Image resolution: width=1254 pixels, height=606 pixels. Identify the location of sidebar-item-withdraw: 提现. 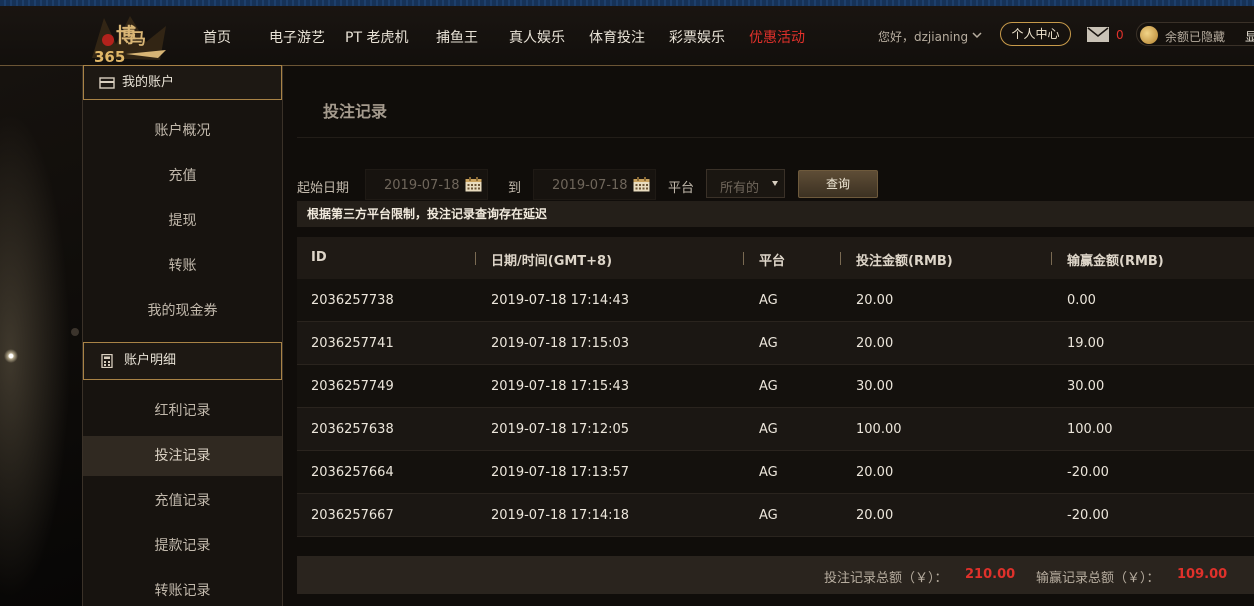
(182, 221).